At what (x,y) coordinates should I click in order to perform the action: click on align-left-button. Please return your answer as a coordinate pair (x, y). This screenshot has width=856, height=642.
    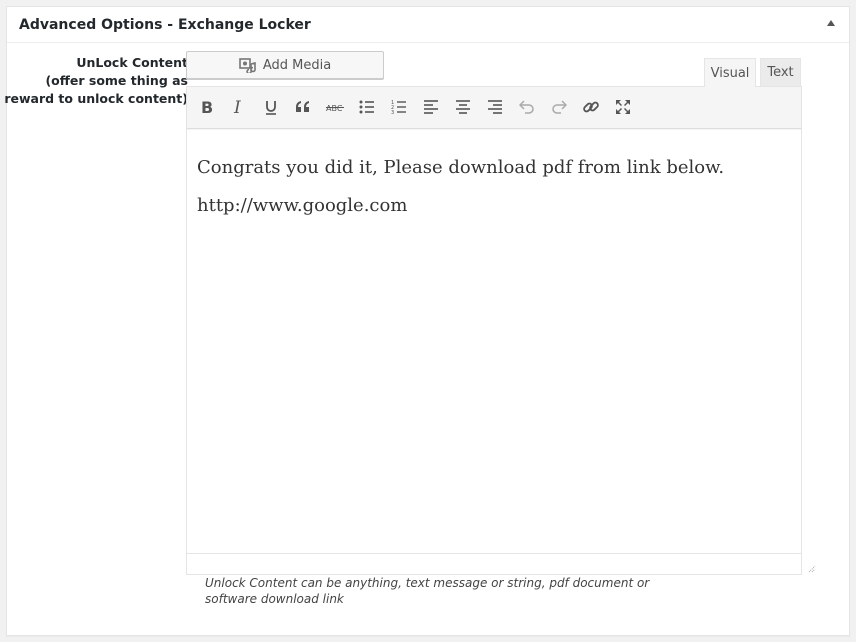
    Looking at the image, I should click on (431, 107).